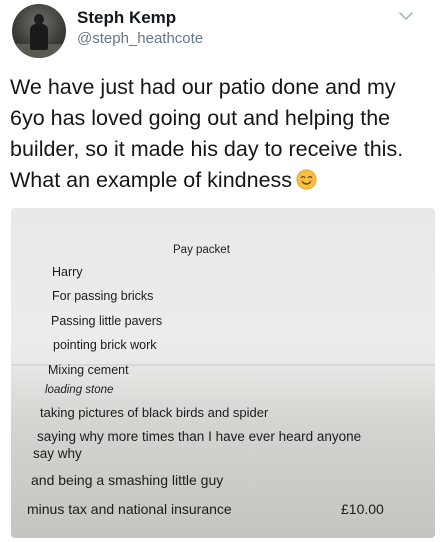  I want to click on note-line: Harry, so click(67, 272).